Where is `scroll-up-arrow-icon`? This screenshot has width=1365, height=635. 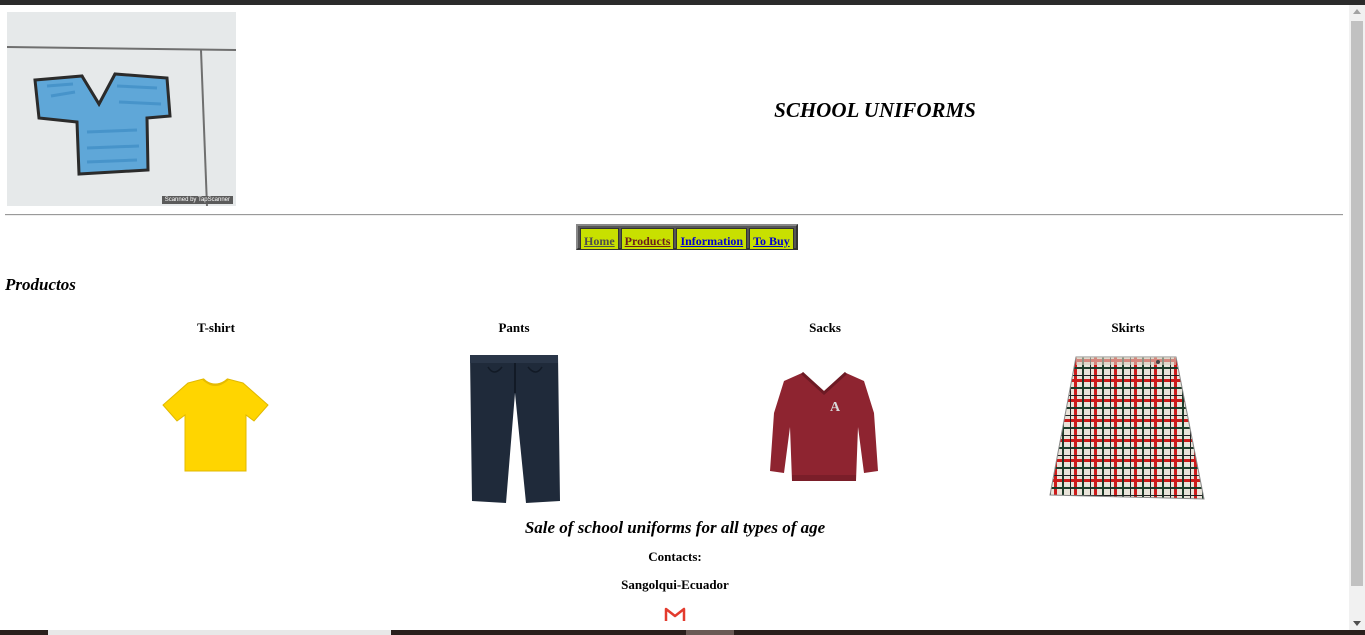 scroll-up-arrow-icon is located at coordinates (1357, 11).